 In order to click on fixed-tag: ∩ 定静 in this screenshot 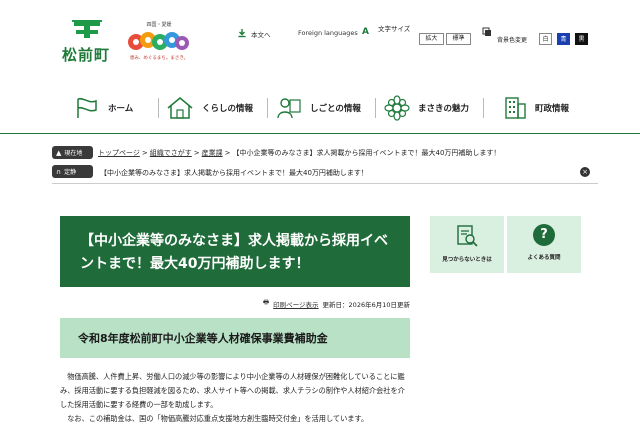, I will do `click(72, 171)`.